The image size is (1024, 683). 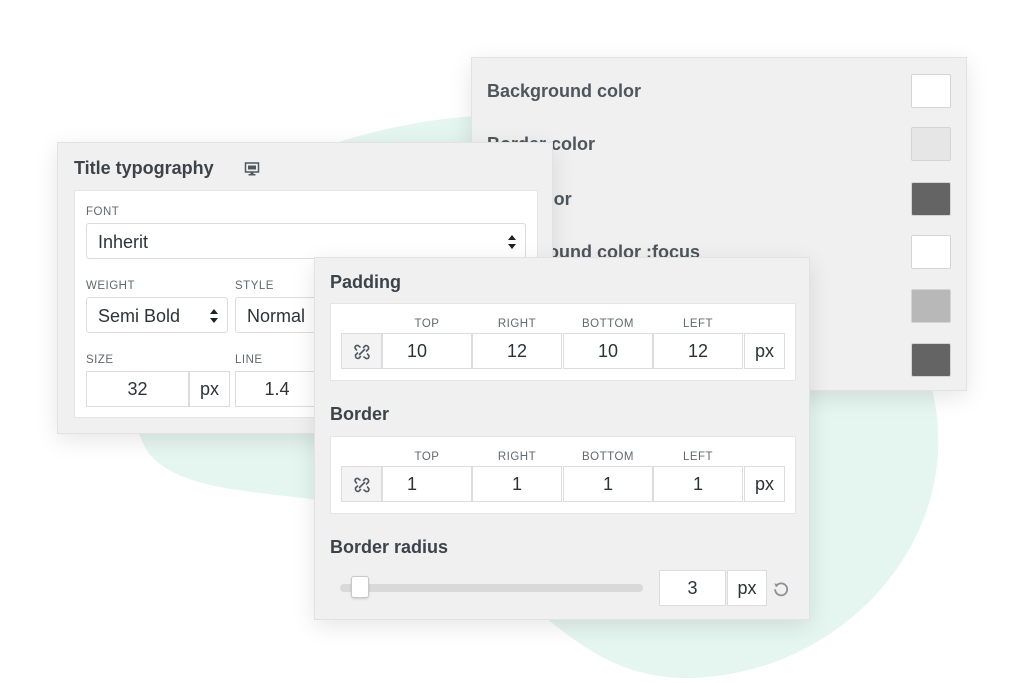 What do you see at coordinates (517, 457) in the screenshot?
I see `border-right-label: RIGHT` at bounding box center [517, 457].